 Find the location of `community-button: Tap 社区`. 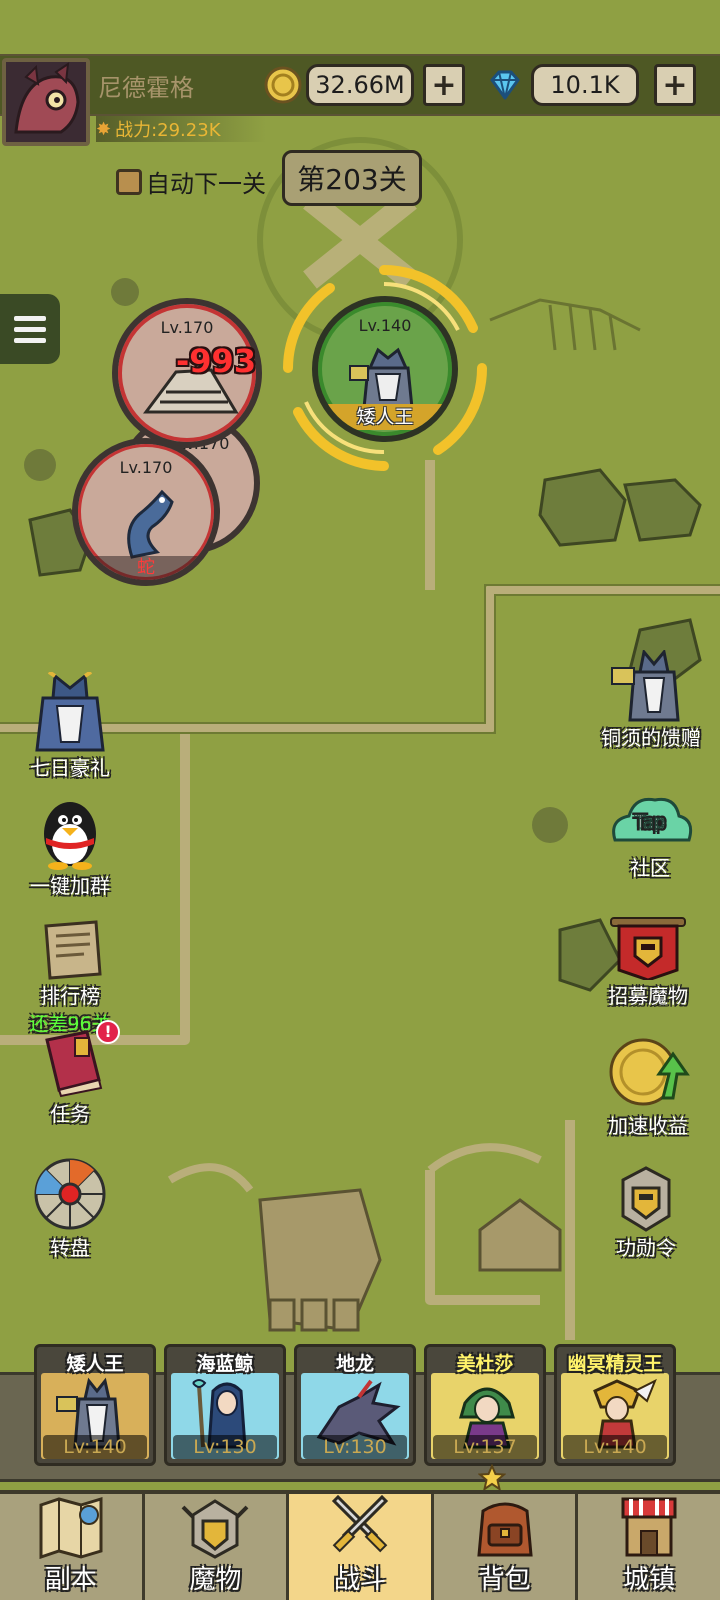

community-button: Tap 社区 is located at coordinates (650, 835).